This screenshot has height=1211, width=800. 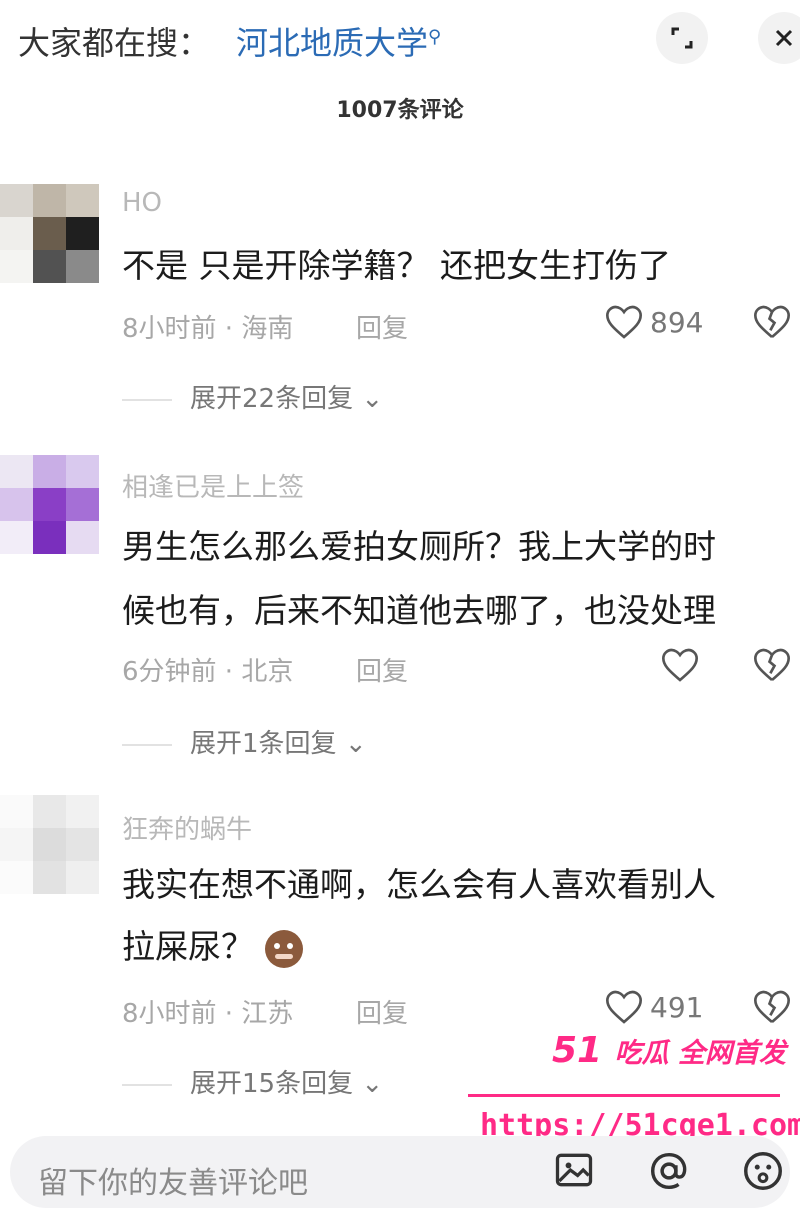 I want to click on search-suggestion-link: 河北地质大学⚲, so click(x=338, y=41).